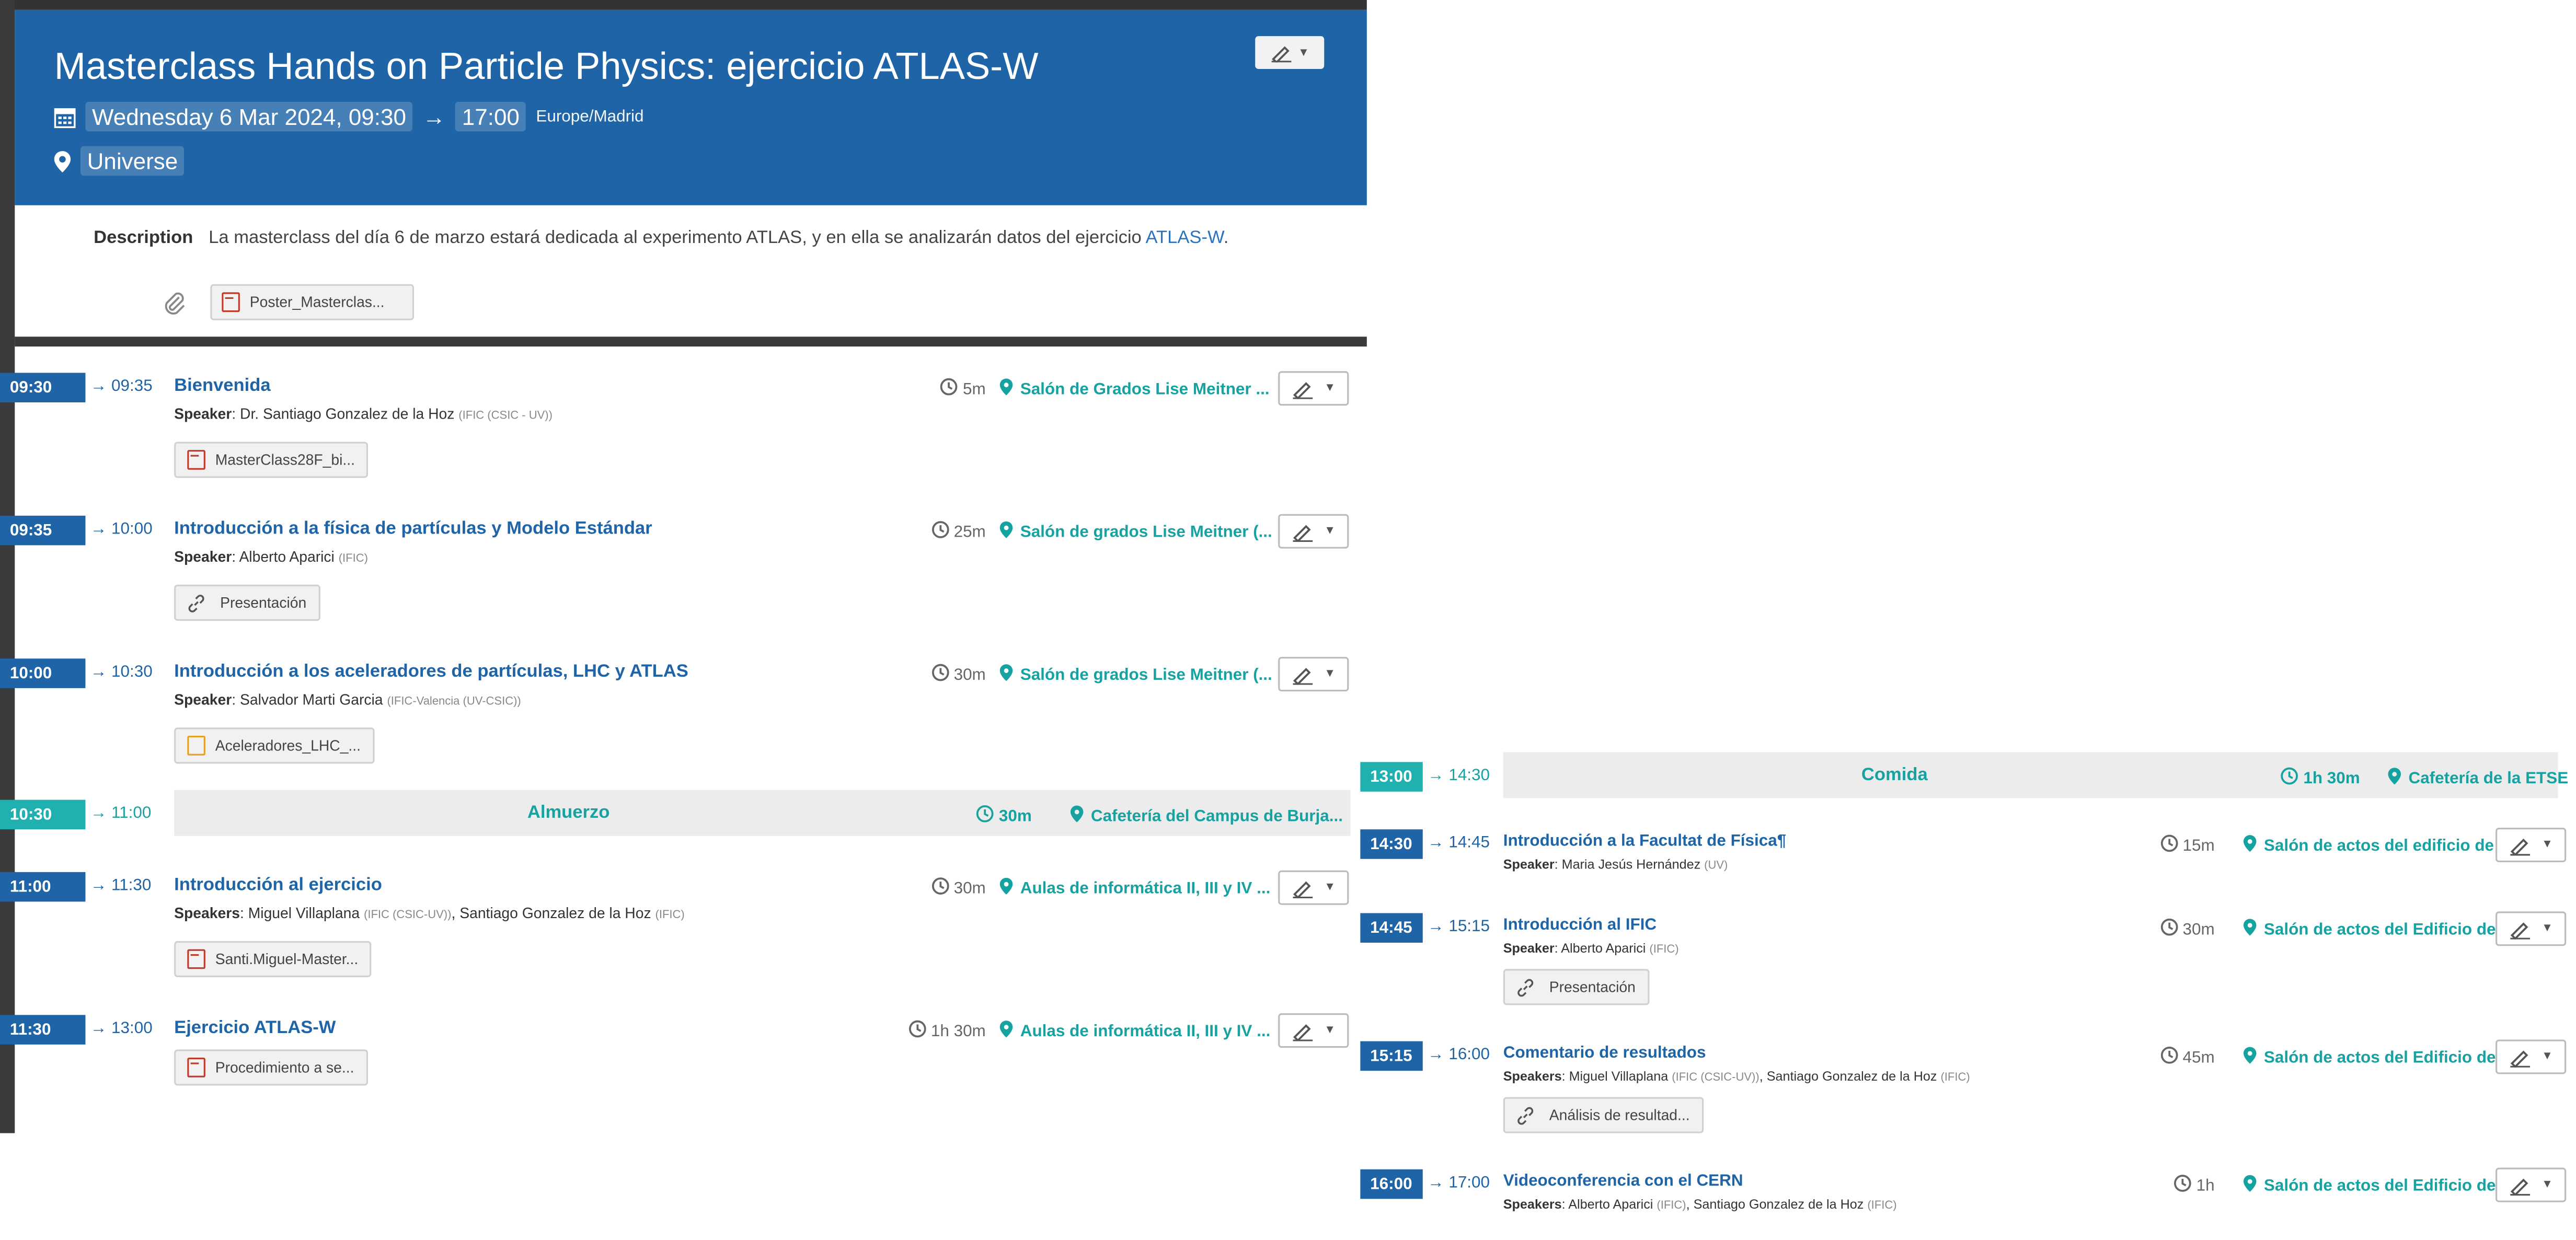  What do you see at coordinates (43, 673) in the screenshot?
I see `start-time-badge: 10:00` at bounding box center [43, 673].